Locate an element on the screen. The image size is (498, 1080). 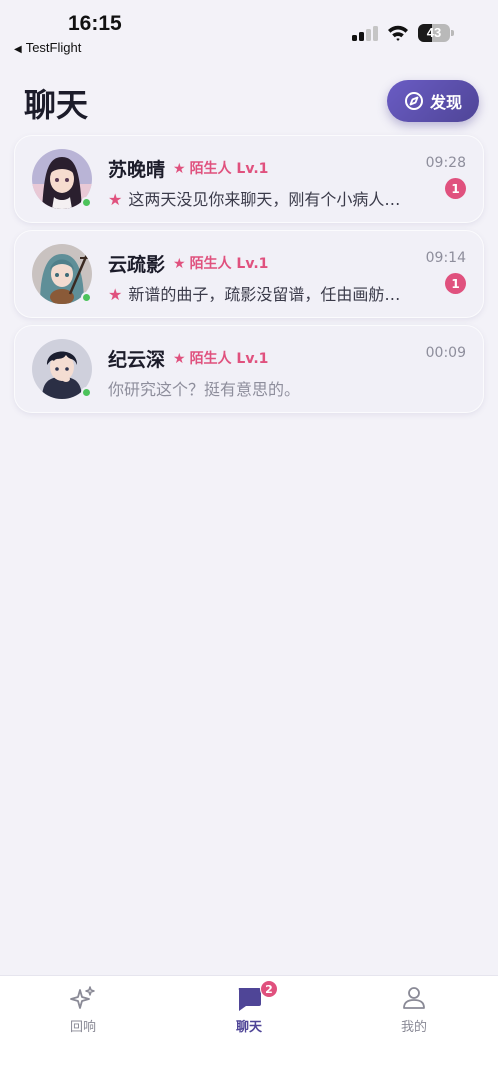
contact-name: 纪云深 is located at coordinates (137, 360).